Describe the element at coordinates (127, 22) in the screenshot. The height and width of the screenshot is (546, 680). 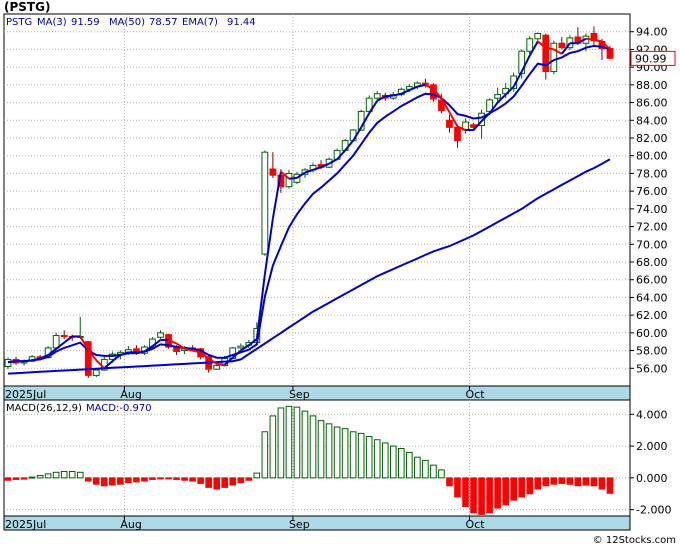
I see `legend-ma50-label: MA(50)` at that location.